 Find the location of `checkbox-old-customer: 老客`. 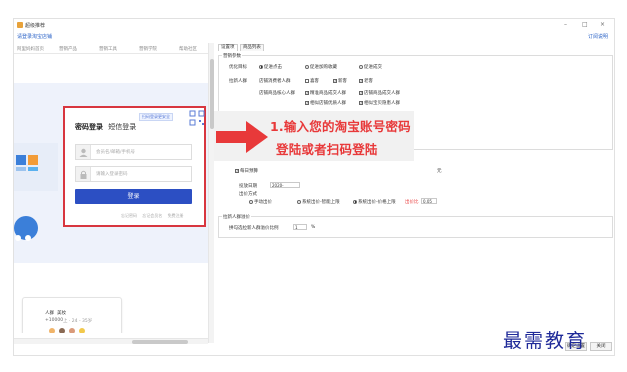

checkbox-old-customer: 老客 is located at coordinates (366, 81).